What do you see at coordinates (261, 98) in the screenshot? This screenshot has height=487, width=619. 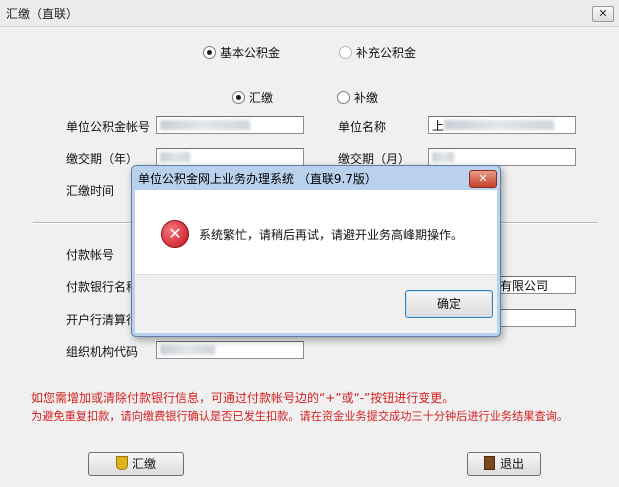 I see `radio-remit-label: 汇缴` at bounding box center [261, 98].